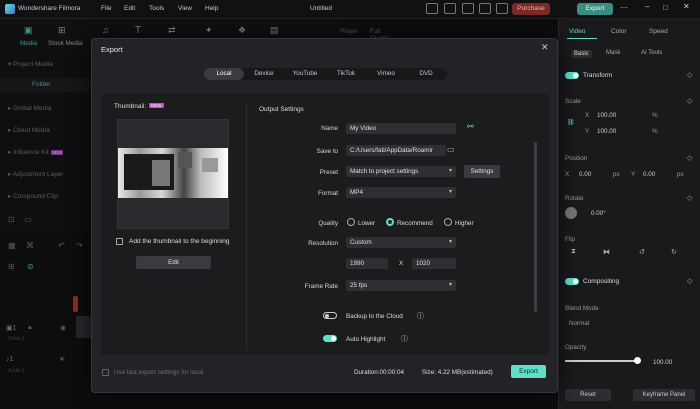  I want to click on compositing-diamond-icon: ◇, so click(689, 281).